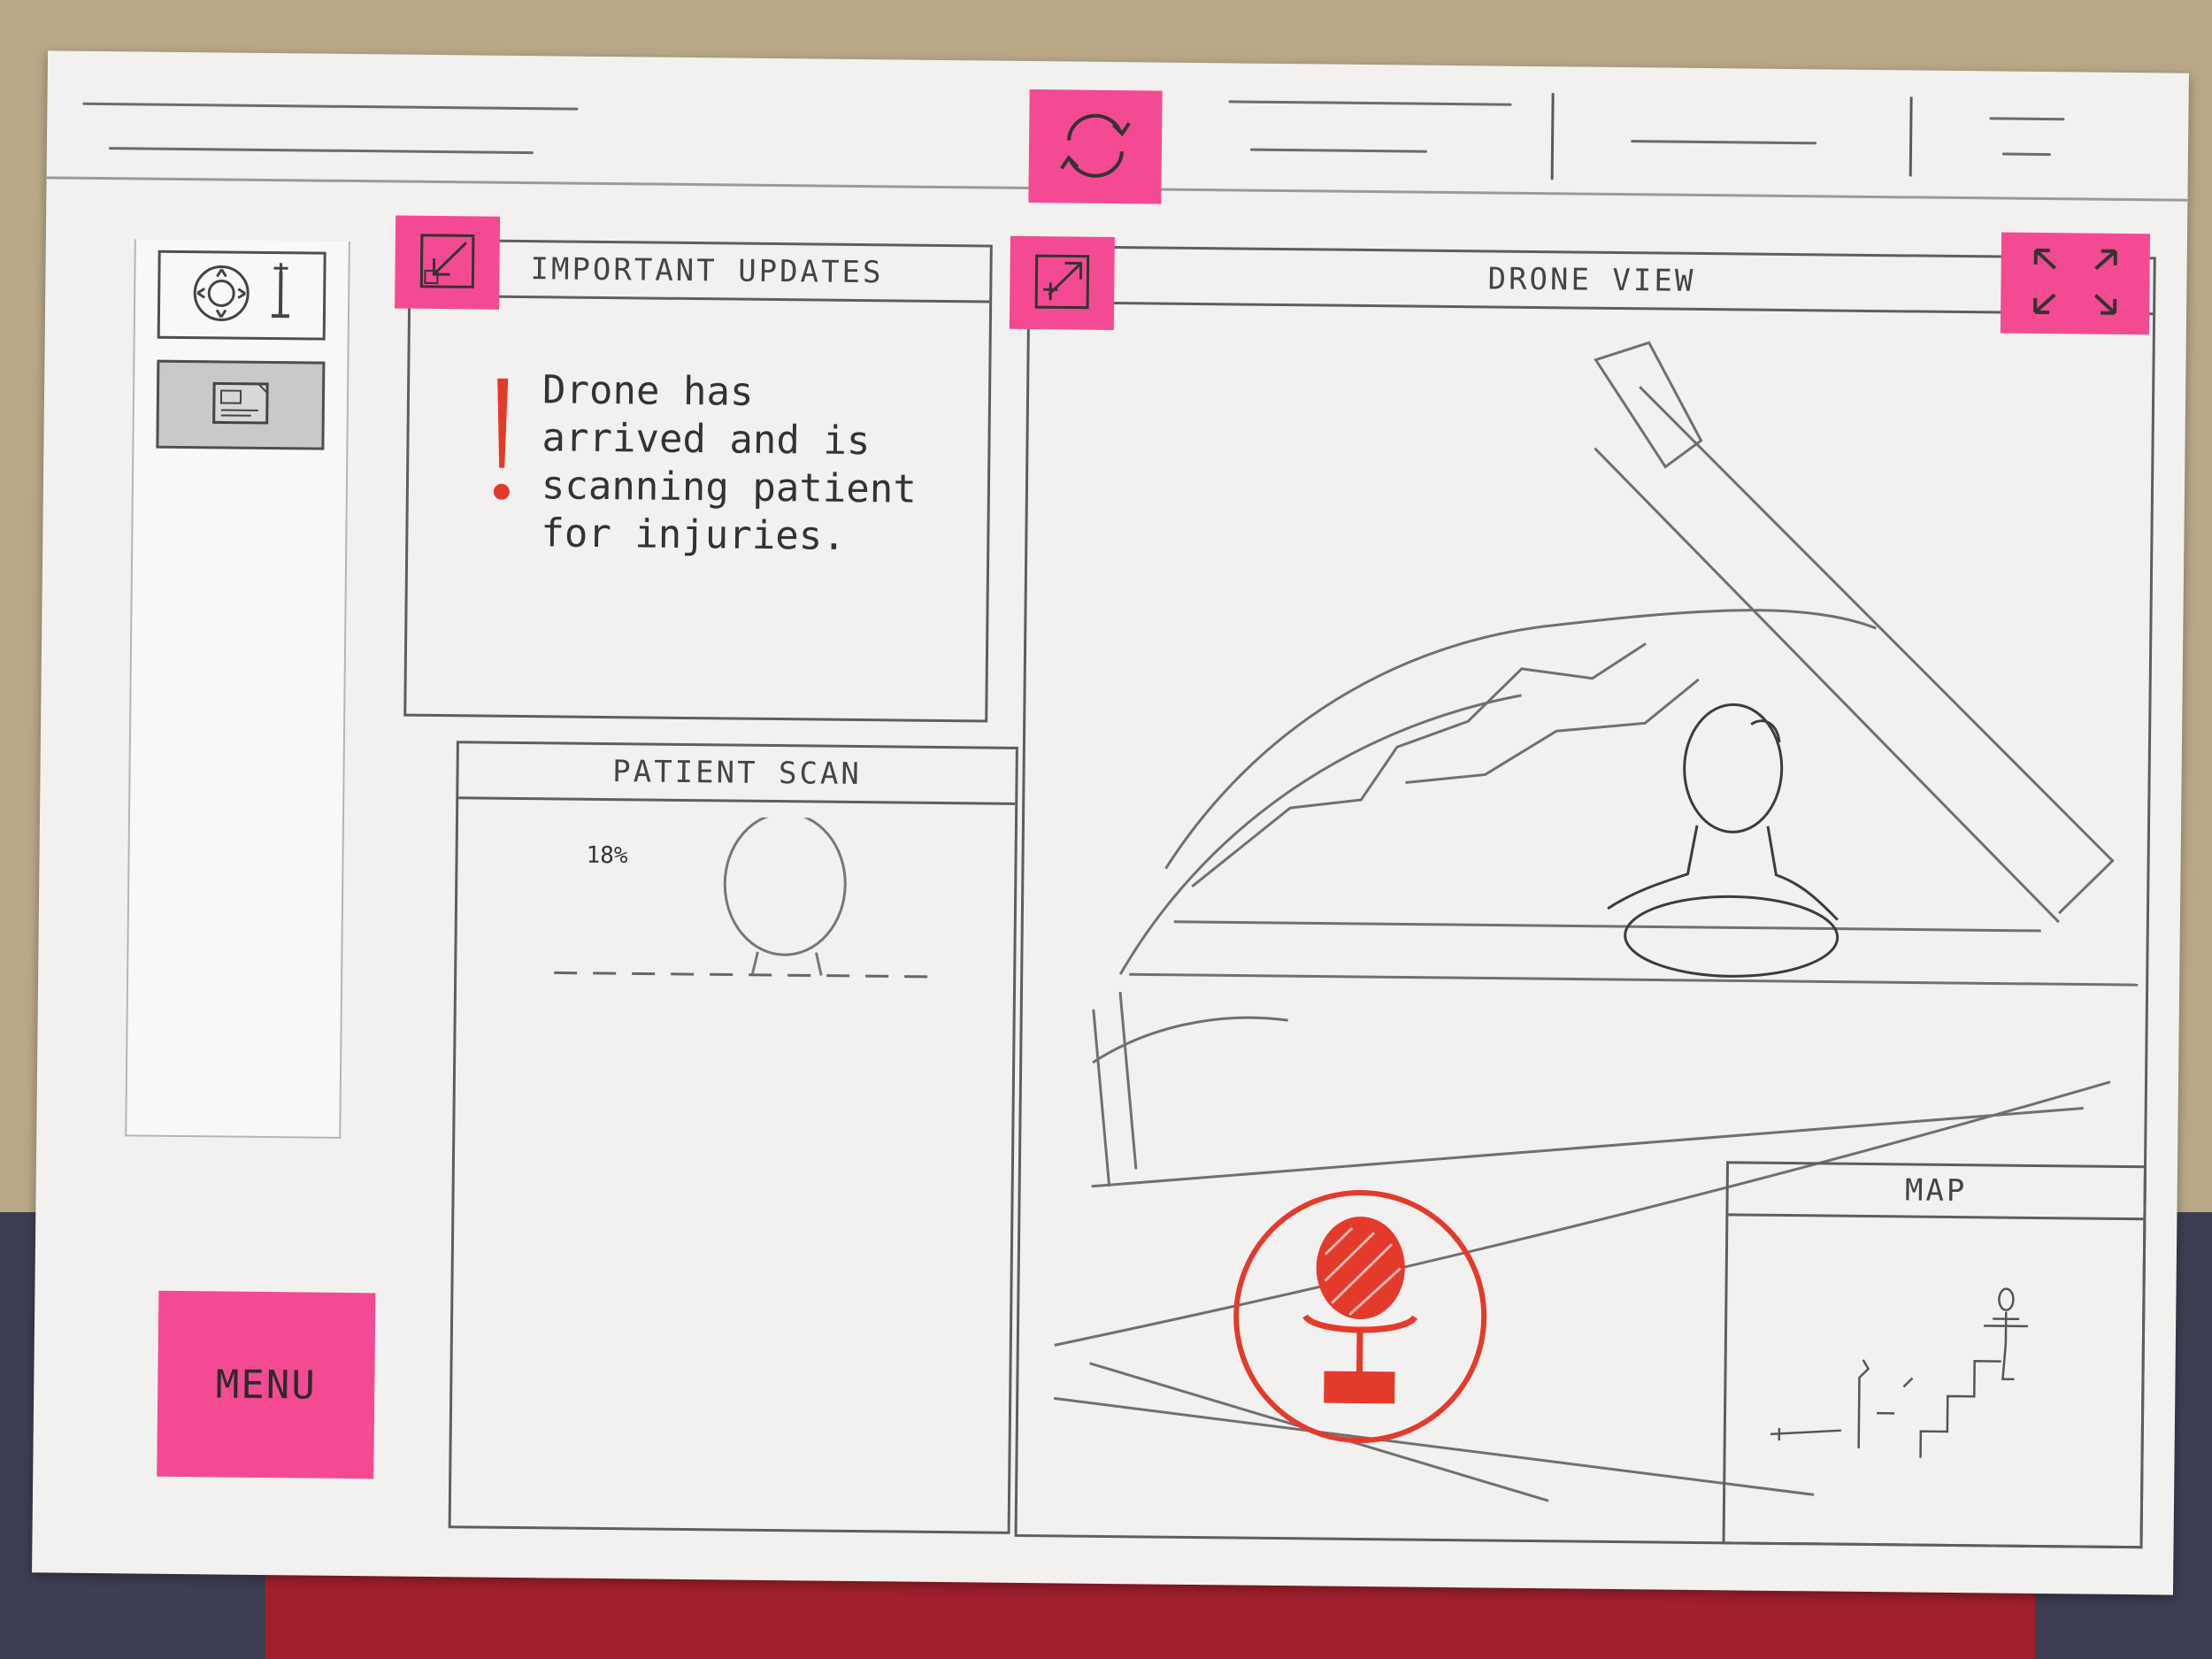 This screenshot has width=2212, height=1659. Describe the element at coordinates (281, 296) in the screenshot. I see `altitude-icon` at that location.